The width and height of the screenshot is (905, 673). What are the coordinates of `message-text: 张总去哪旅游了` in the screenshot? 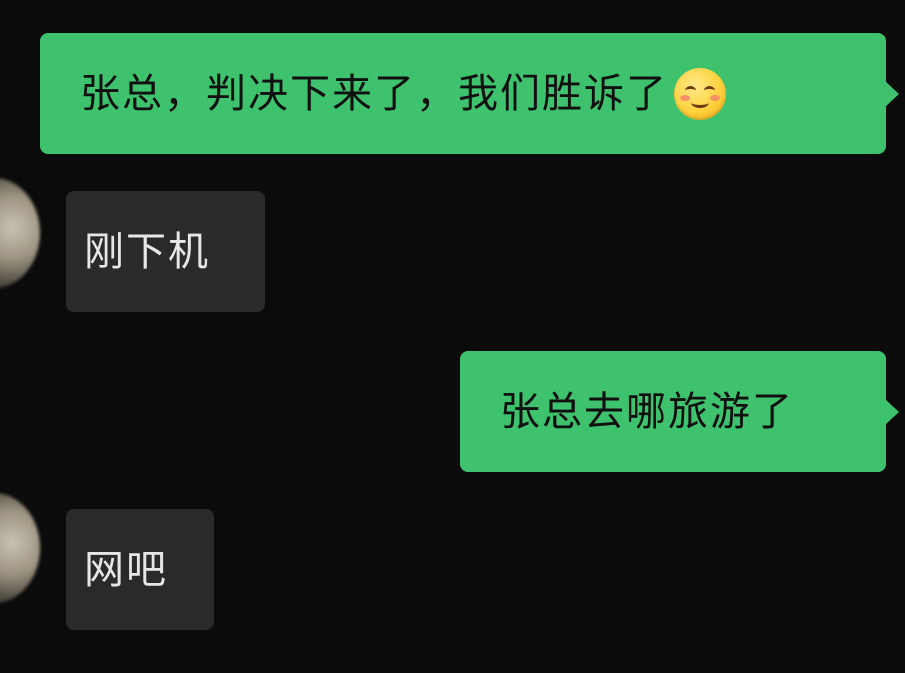 It's located at (647, 411).